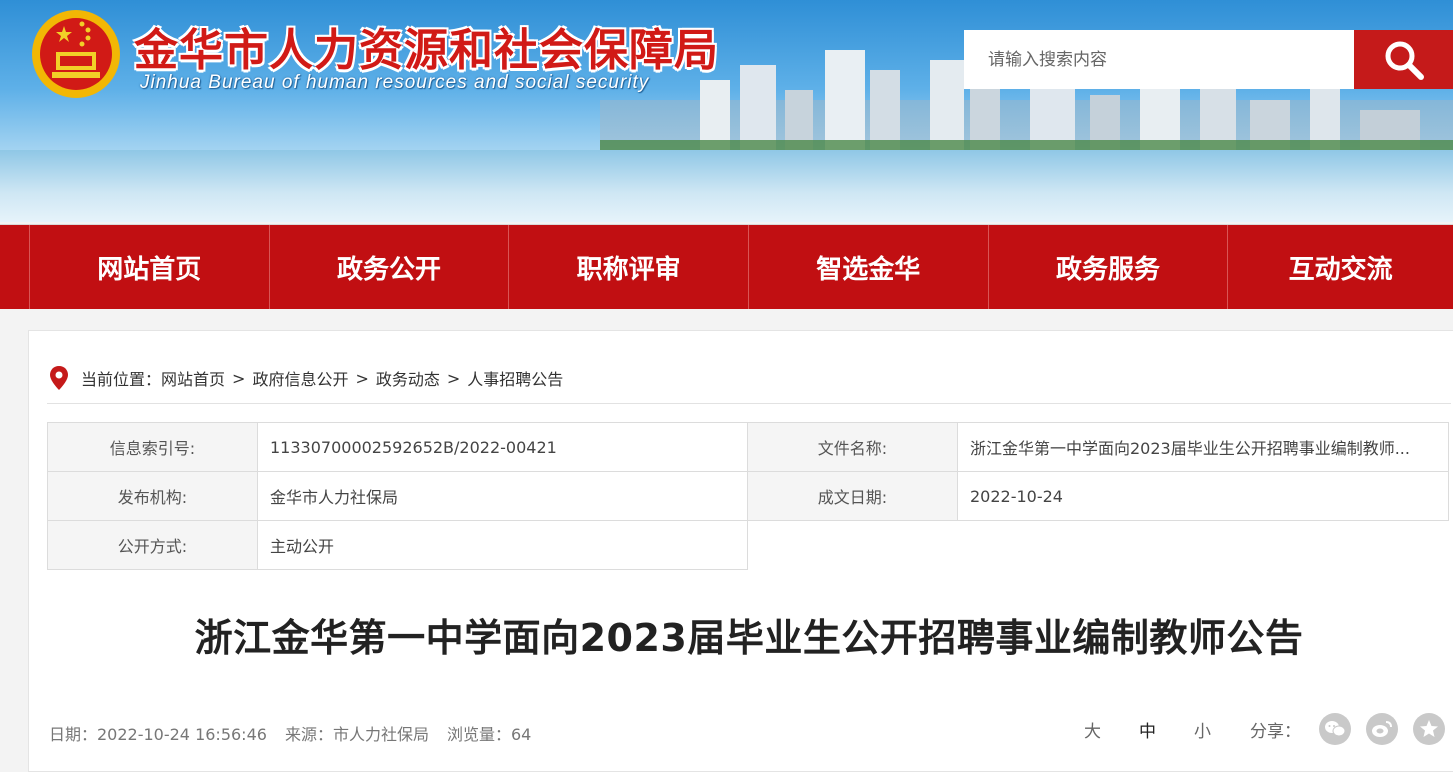  Describe the element at coordinates (300, 378) in the screenshot. I see `breadcrumb-link-gov-info: 政府信息公开` at that location.